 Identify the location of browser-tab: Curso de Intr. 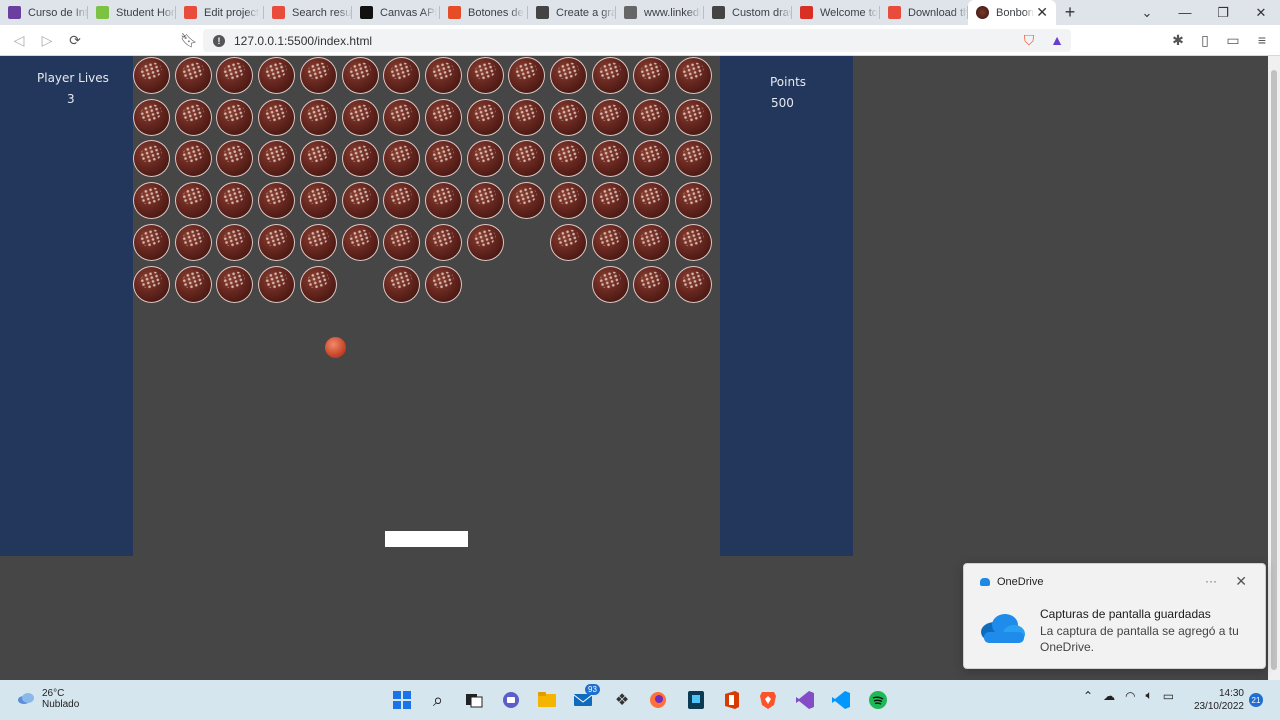
(44, 12).